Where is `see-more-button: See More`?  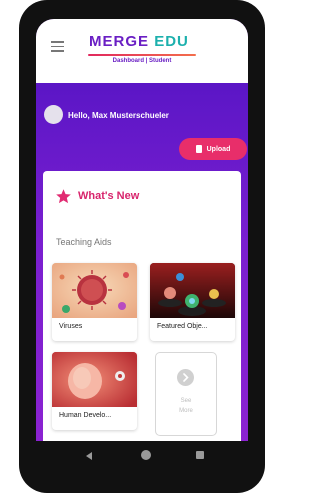 see-more-button: See More is located at coordinates (186, 394).